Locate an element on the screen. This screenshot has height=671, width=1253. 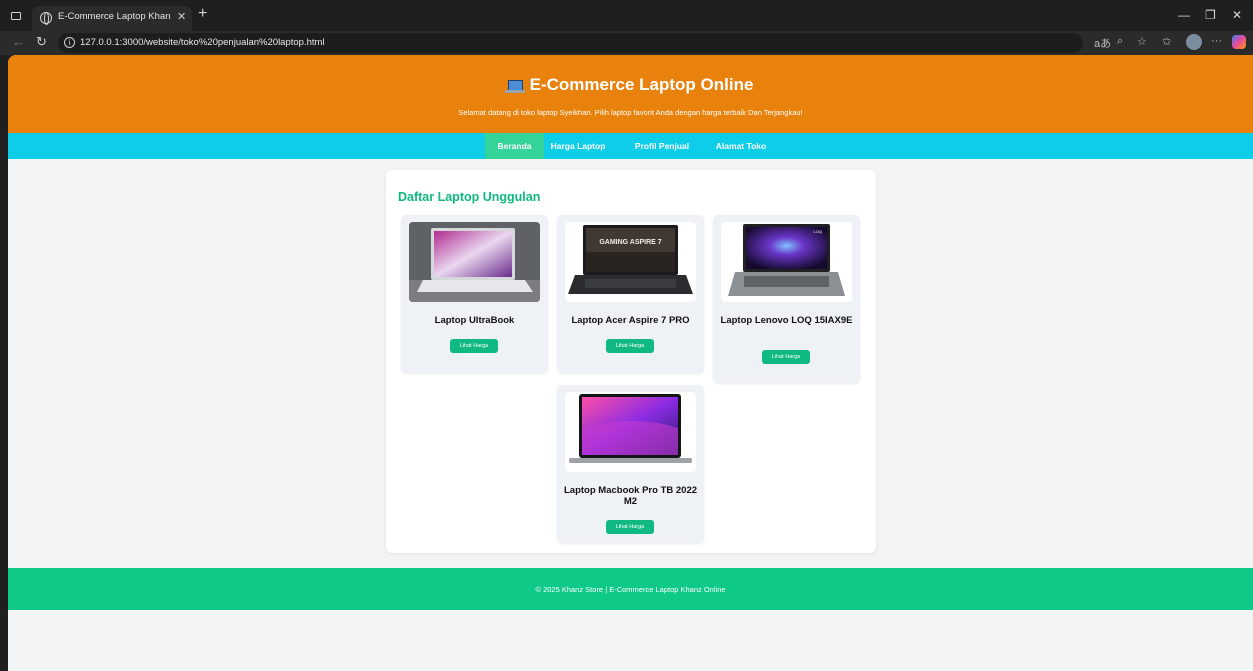
more-menu-icon: ··· is located at coordinates (1216, 41).